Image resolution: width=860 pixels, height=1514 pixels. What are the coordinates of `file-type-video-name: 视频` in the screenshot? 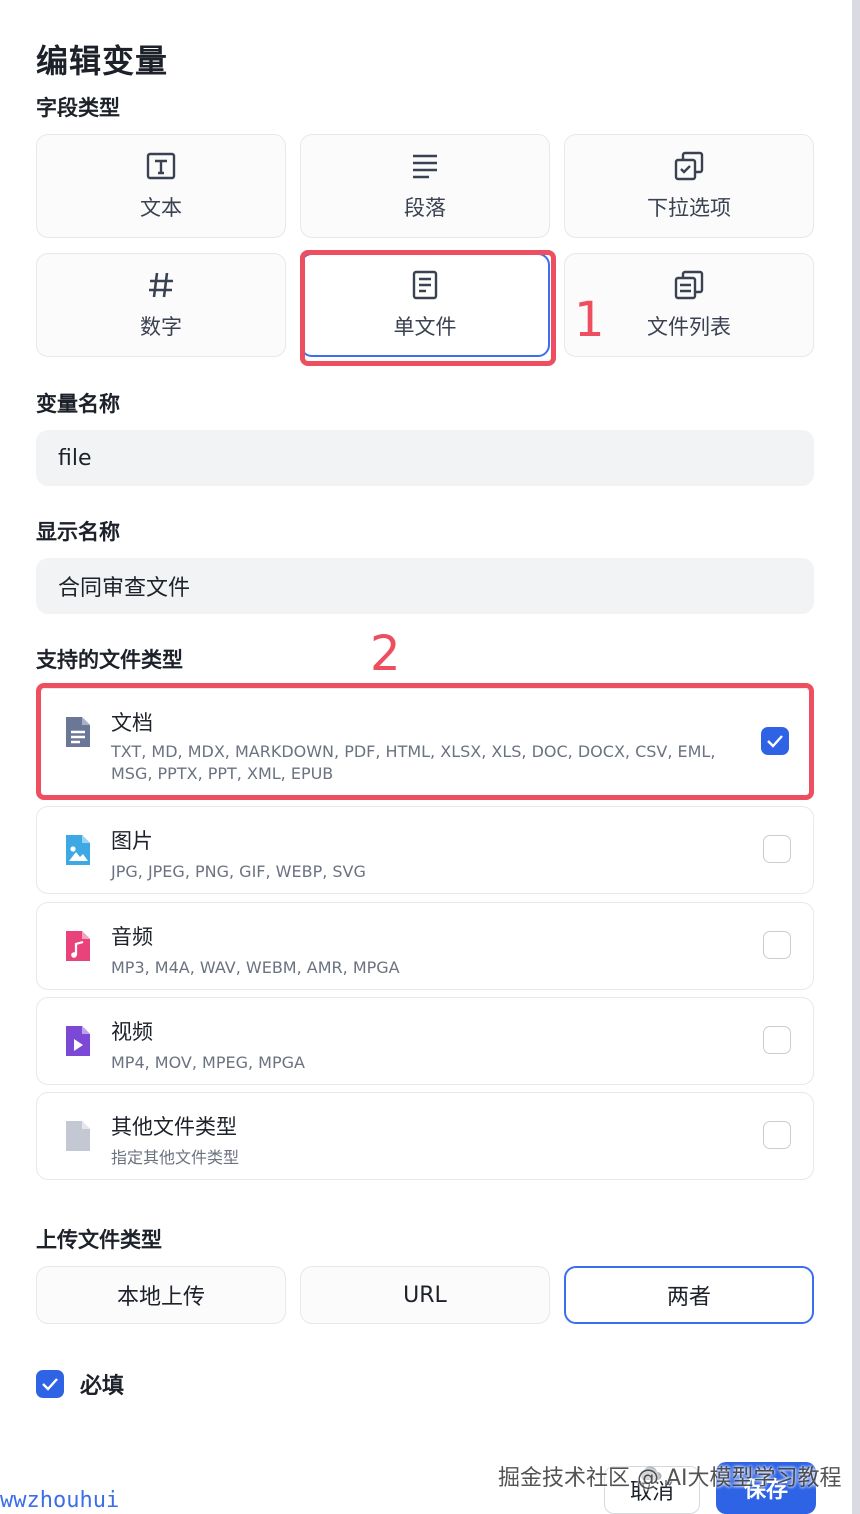 It's located at (132, 1032).